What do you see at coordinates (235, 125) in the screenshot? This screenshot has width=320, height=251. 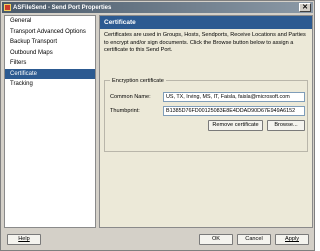 I see `remove-certificate-button: Remove certificate` at bounding box center [235, 125].